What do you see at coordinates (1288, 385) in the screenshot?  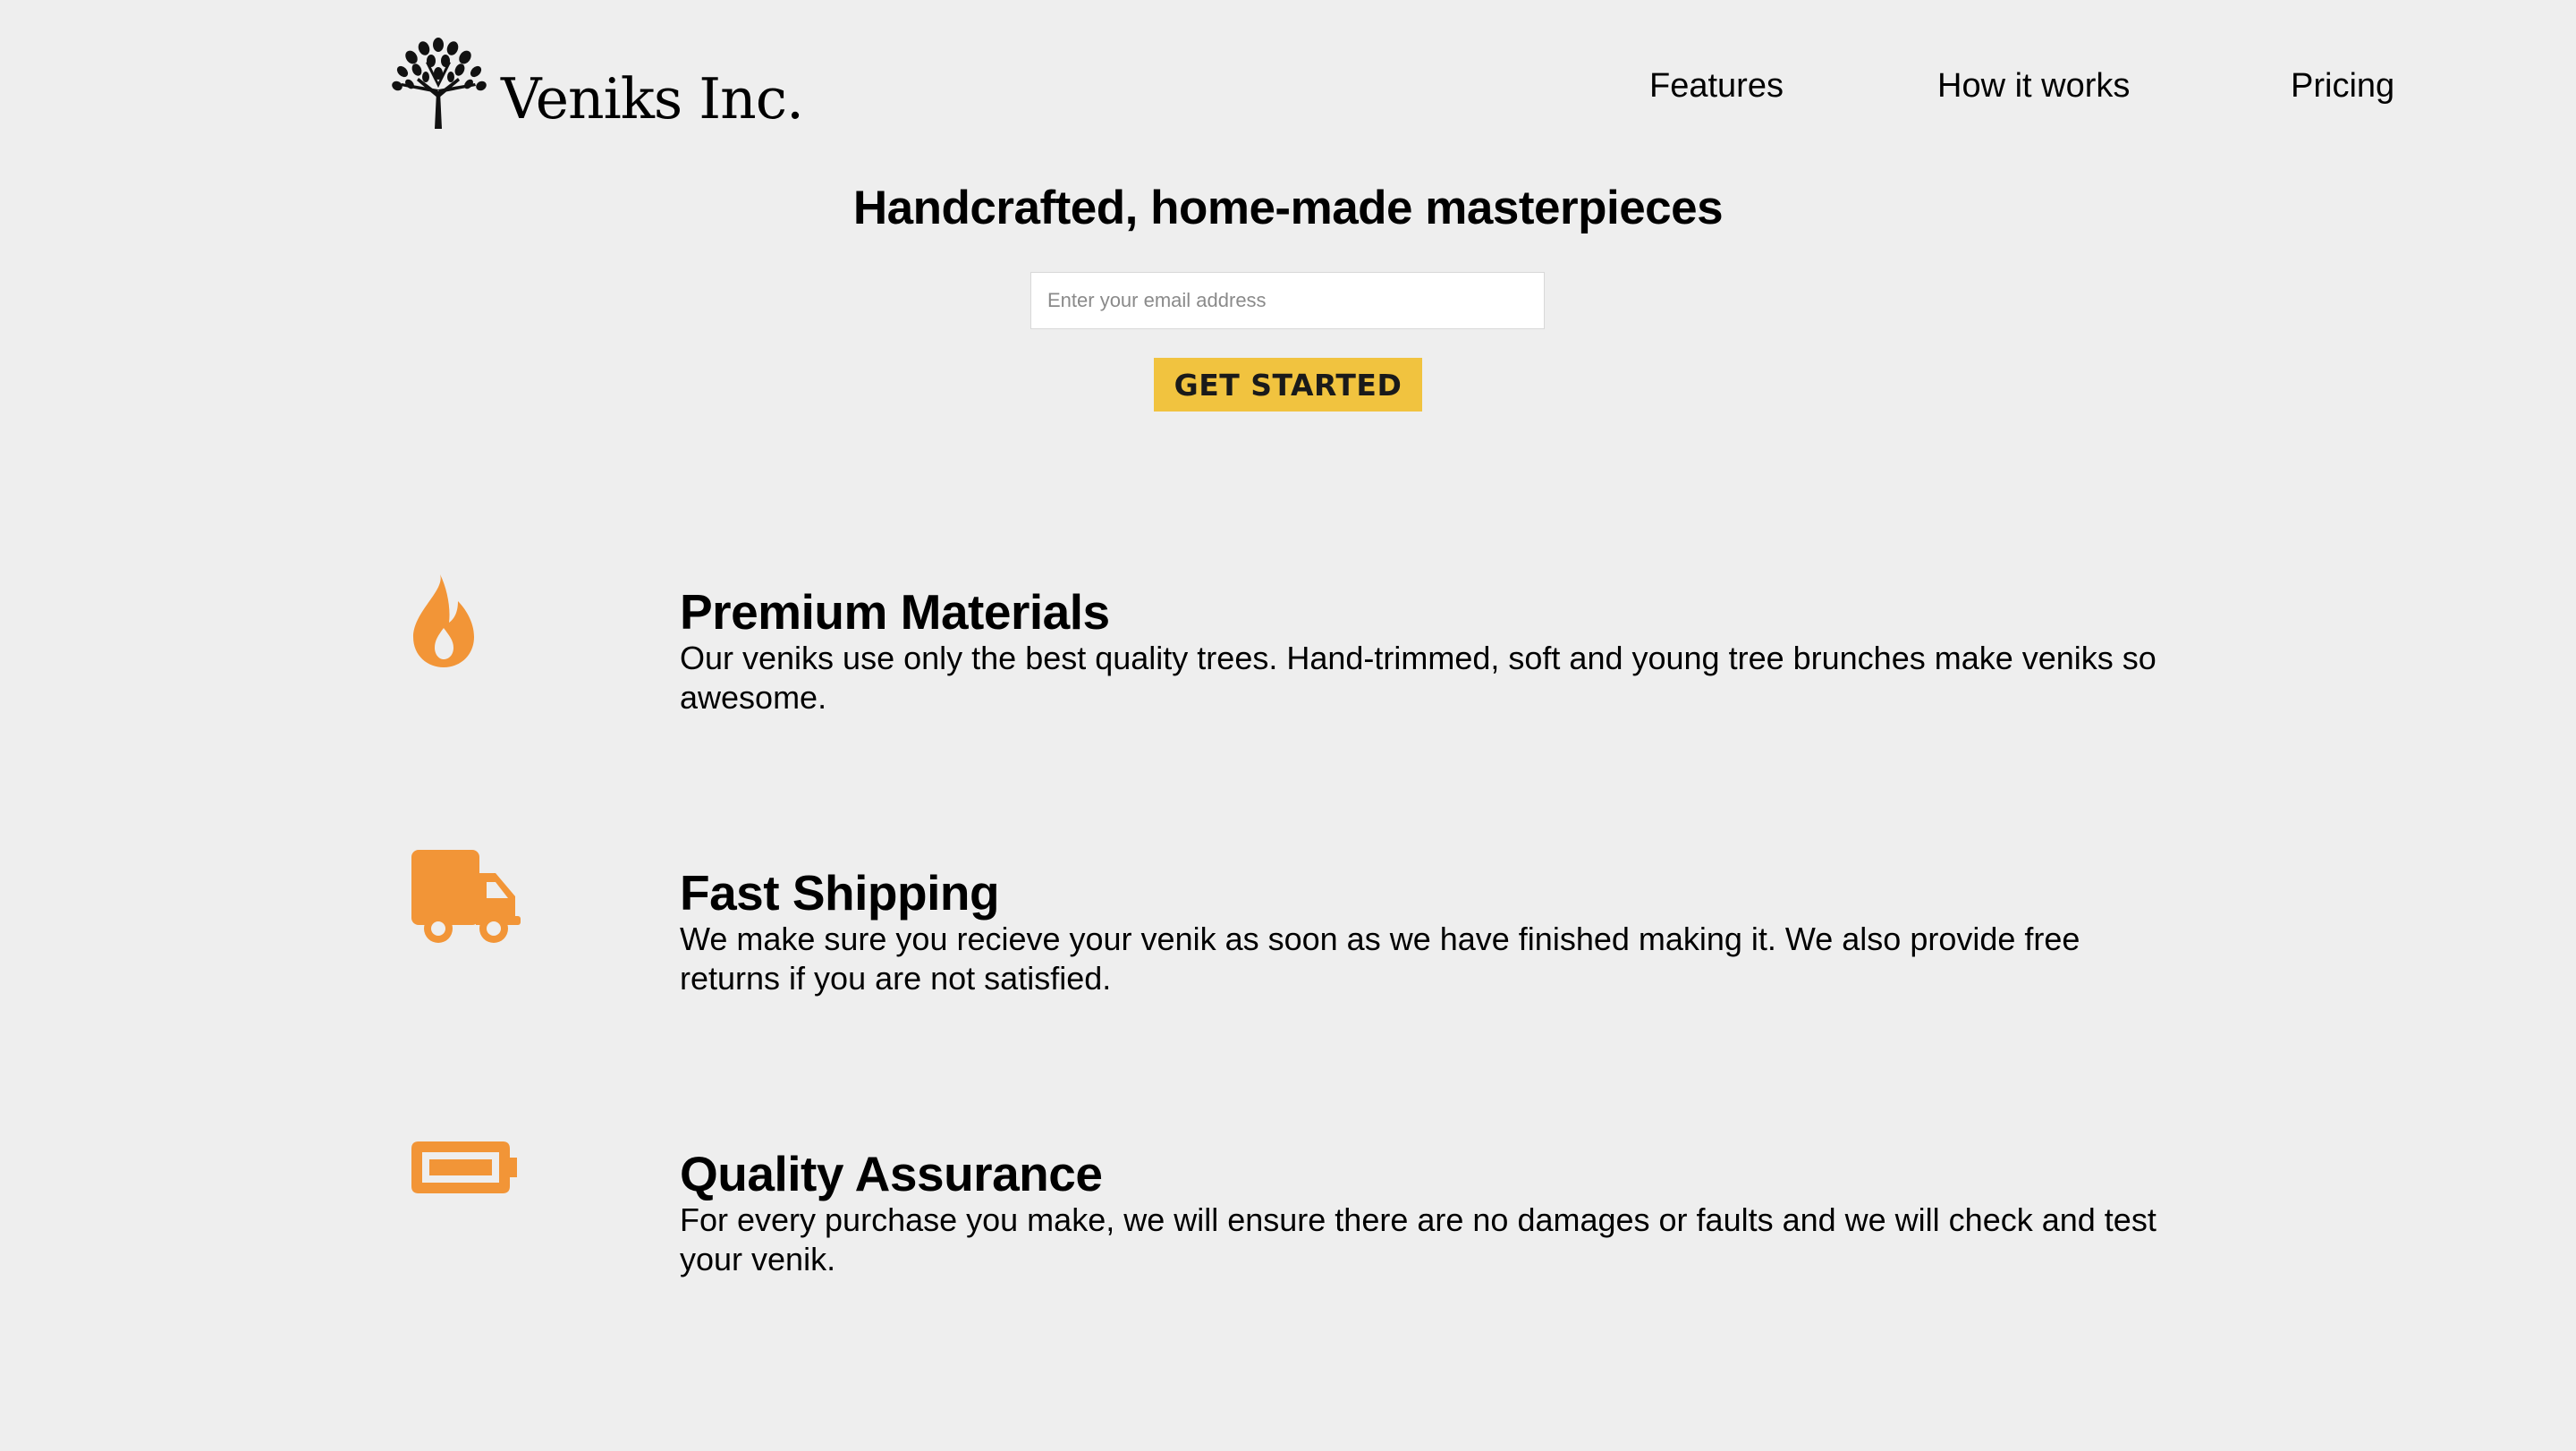 I see `get-started-button: GET STARTED` at bounding box center [1288, 385].